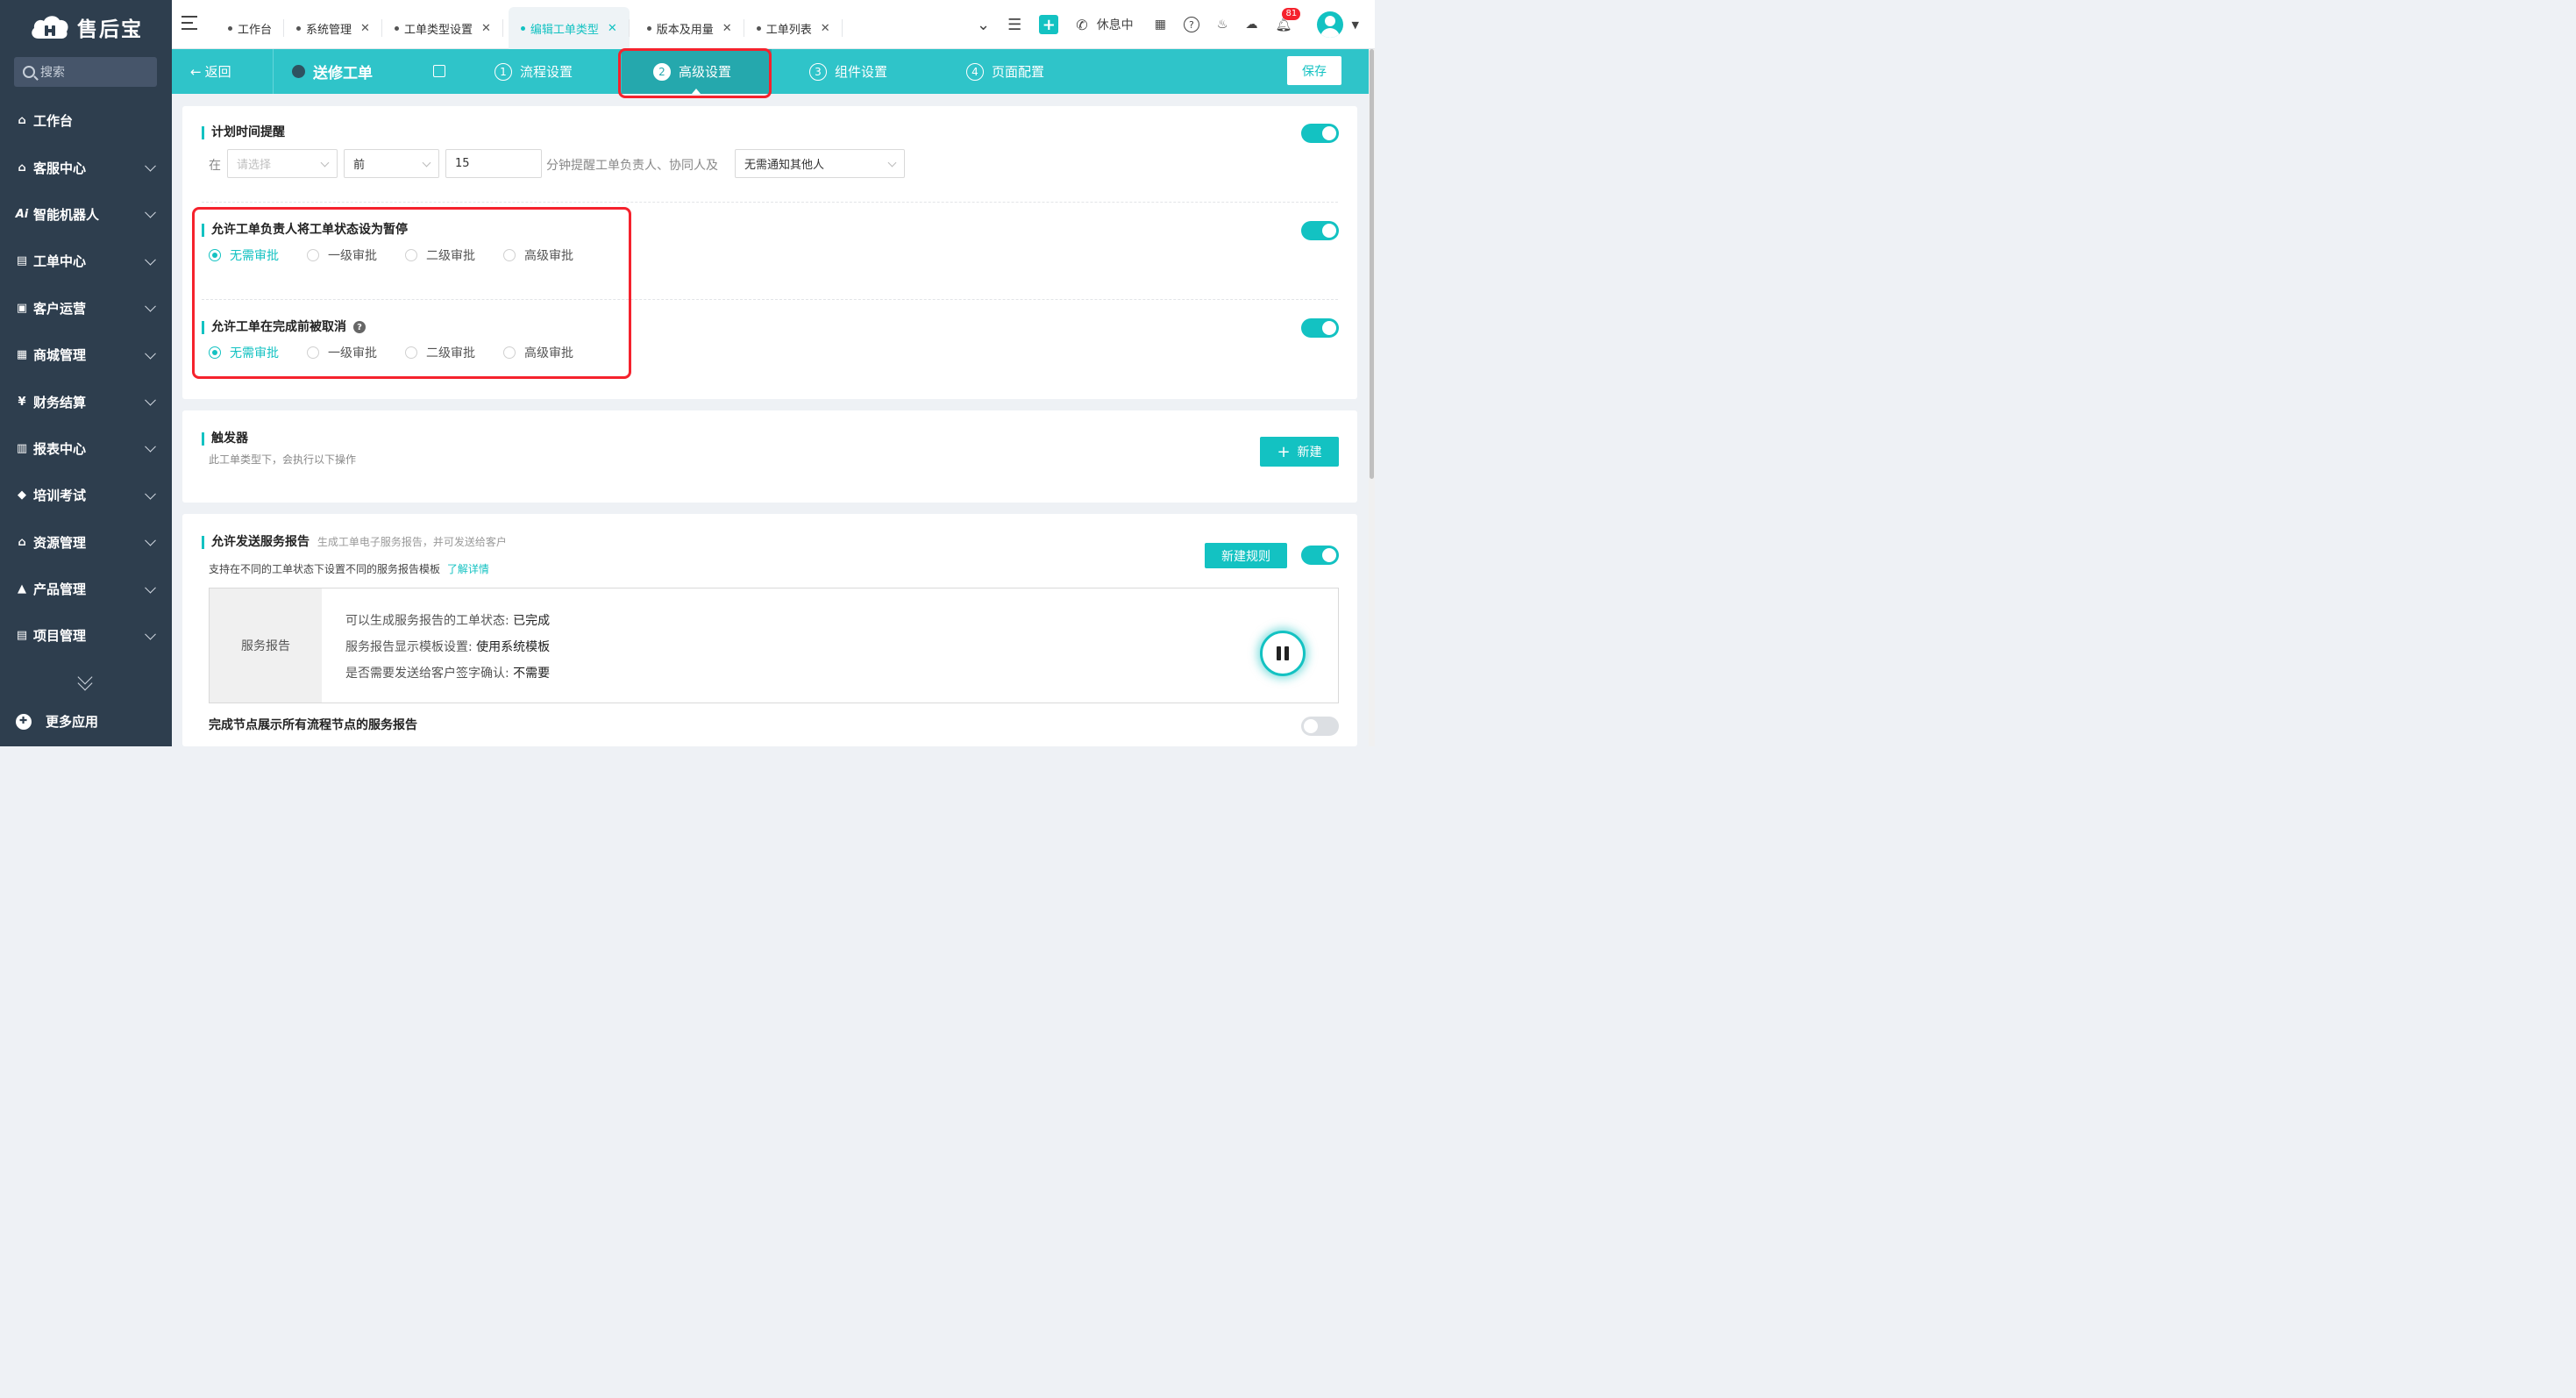 Image resolution: width=2576 pixels, height=1398 pixels. I want to click on line-key: 服务报告显示模板设置:, so click(411, 647).